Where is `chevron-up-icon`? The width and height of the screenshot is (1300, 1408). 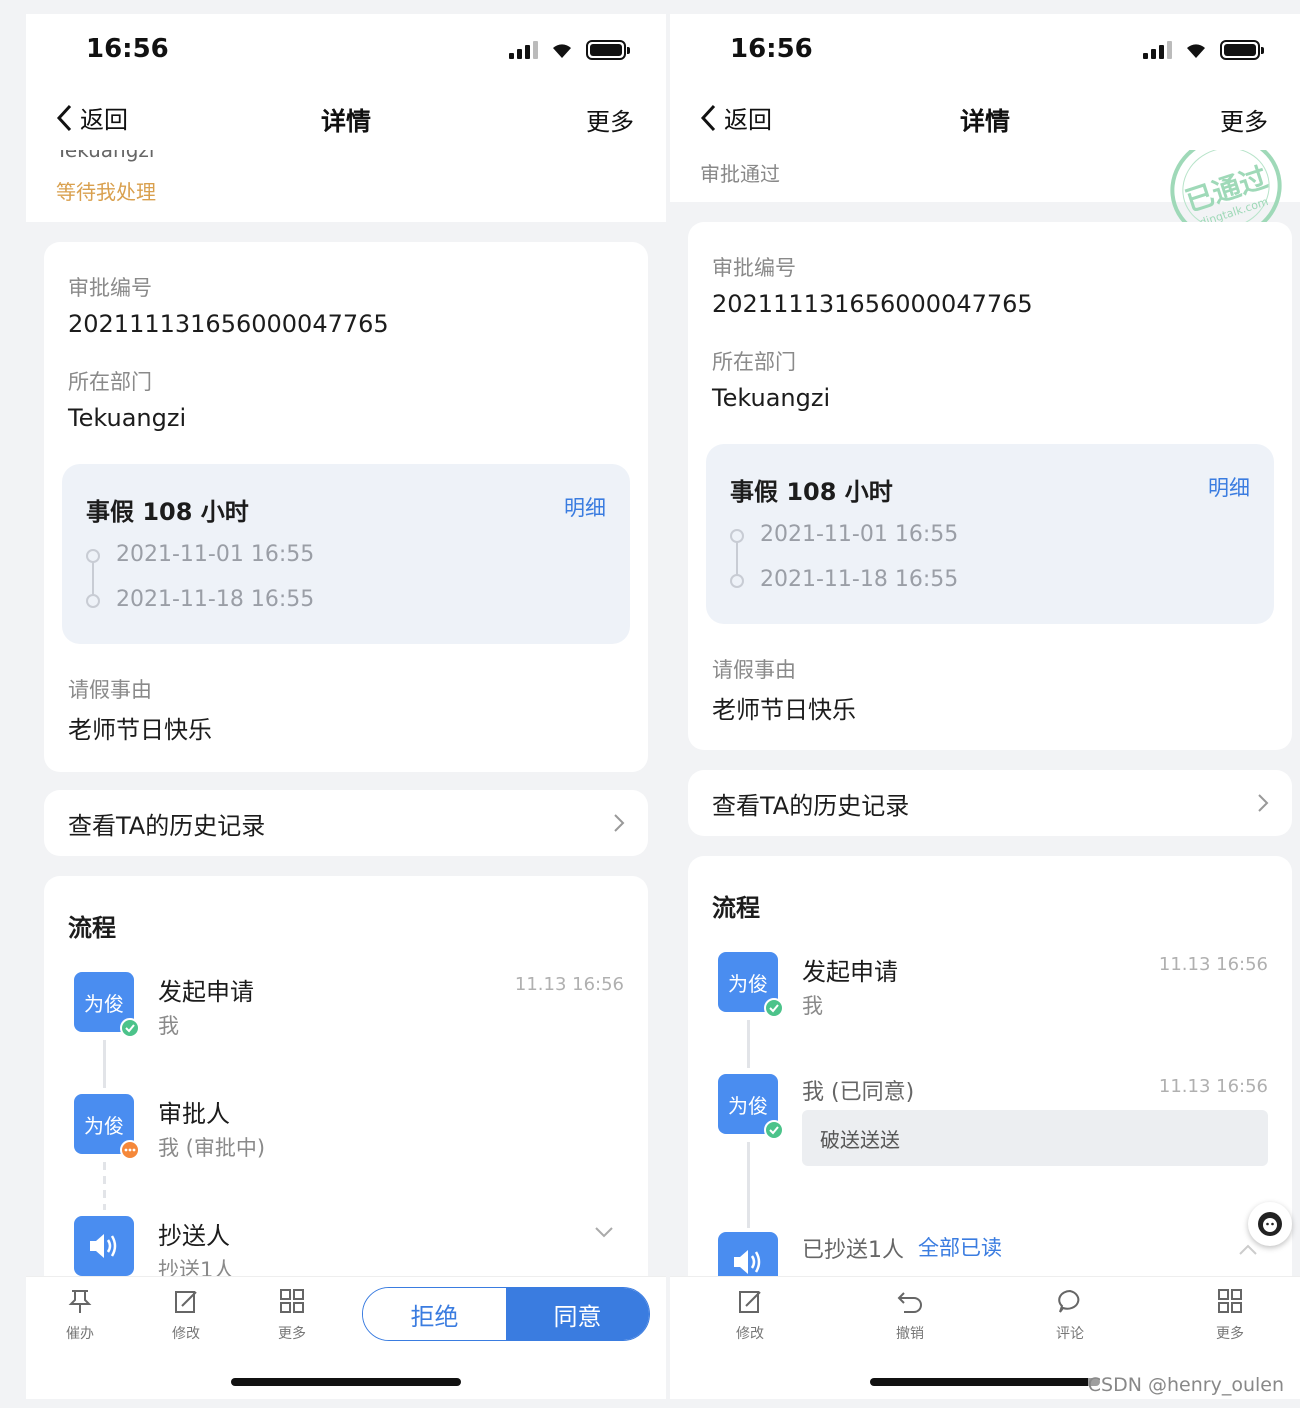 chevron-up-icon is located at coordinates (1248, 1250).